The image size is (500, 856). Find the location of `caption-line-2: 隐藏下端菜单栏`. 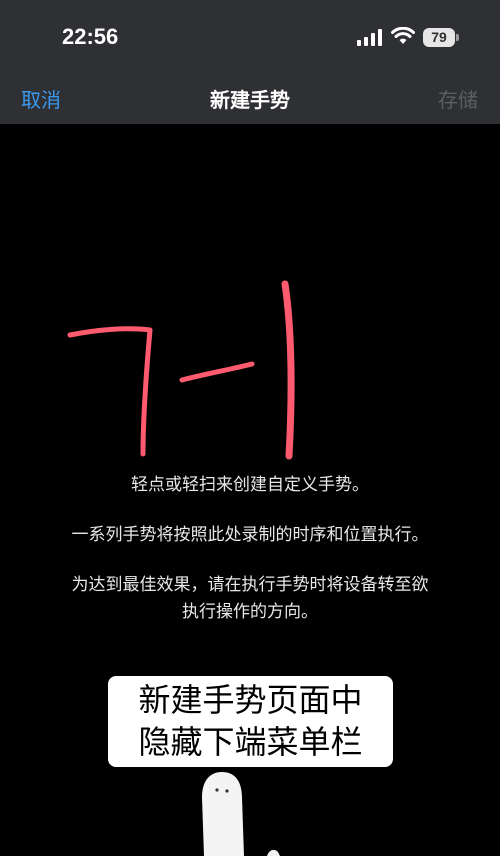

caption-line-2: 隐藏下端菜单栏 is located at coordinates (250, 742).